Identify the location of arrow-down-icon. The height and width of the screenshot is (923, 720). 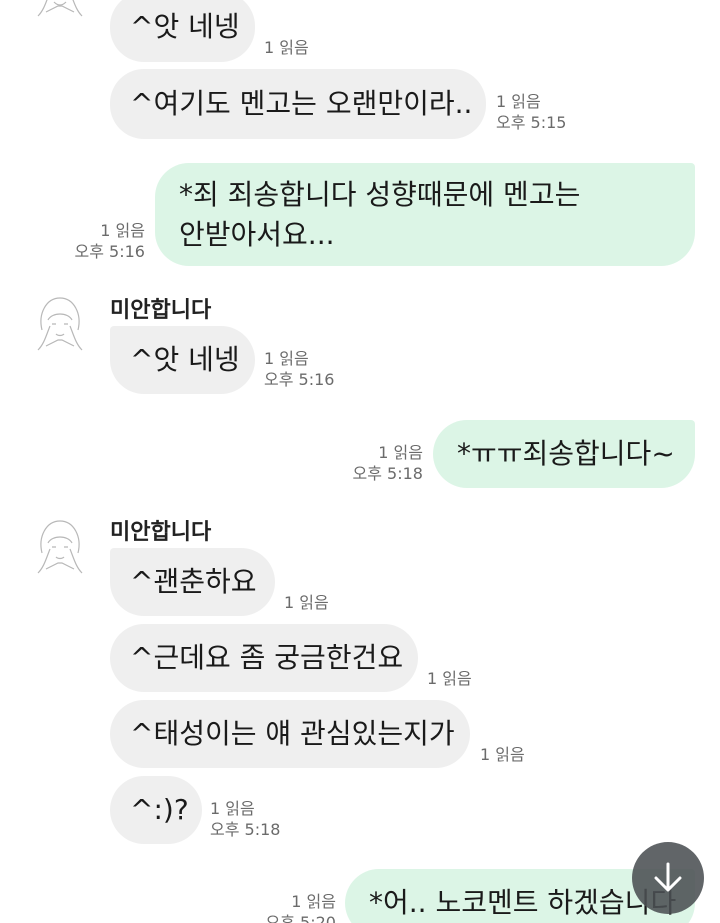
(668, 877).